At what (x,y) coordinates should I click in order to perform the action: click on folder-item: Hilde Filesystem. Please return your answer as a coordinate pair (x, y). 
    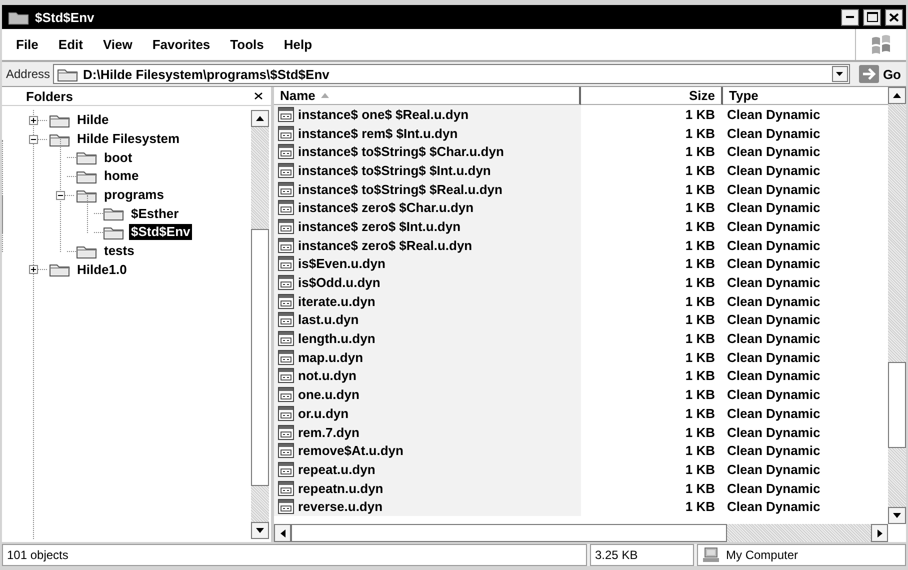
    Looking at the image, I should click on (128, 139).